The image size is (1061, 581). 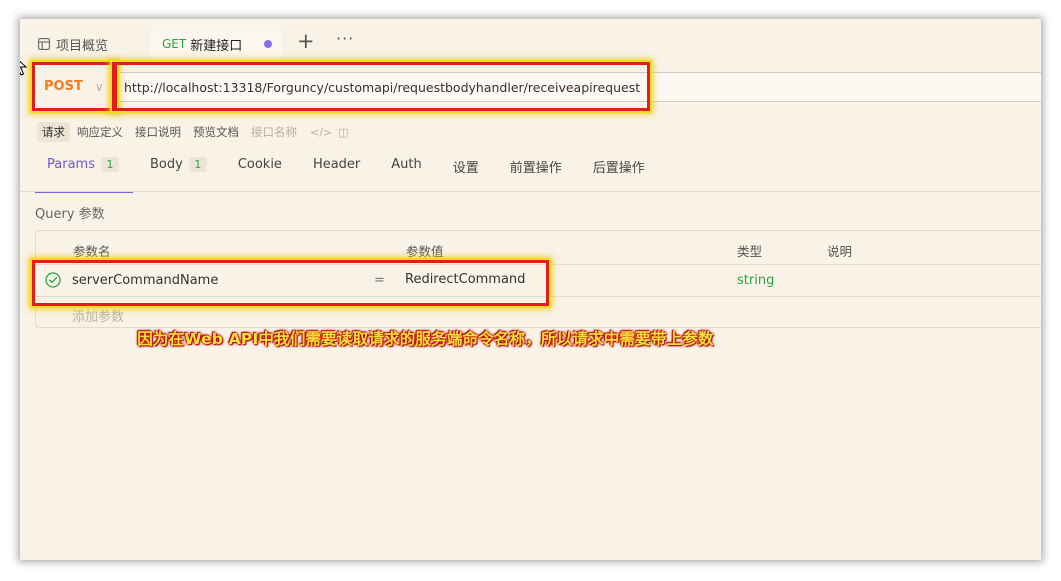 What do you see at coordinates (260, 164) in the screenshot?
I see `tab-cookie: Cookie` at bounding box center [260, 164].